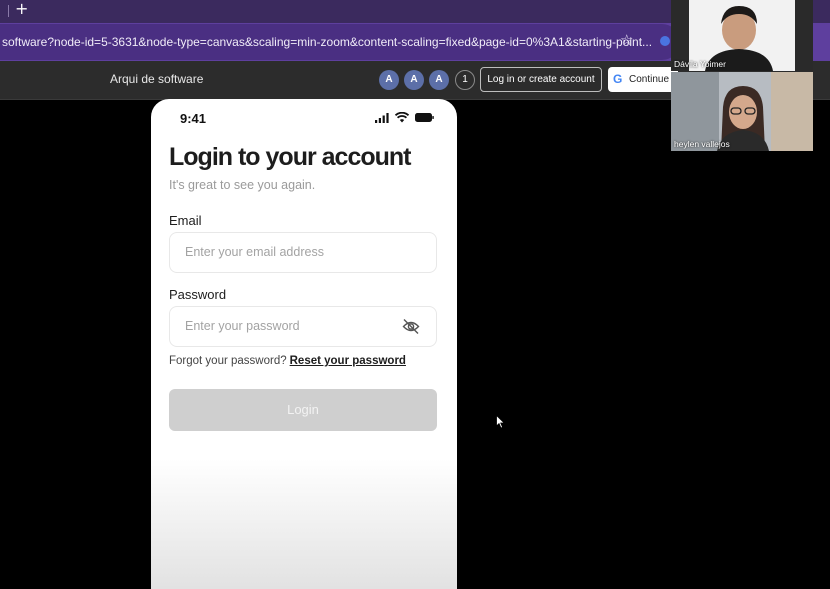 The height and width of the screenshot is (589, 830). What do you see at coordinates (185, 220) in the screenshot?
I see `email-label: Email` at bounding box center [185, 220].